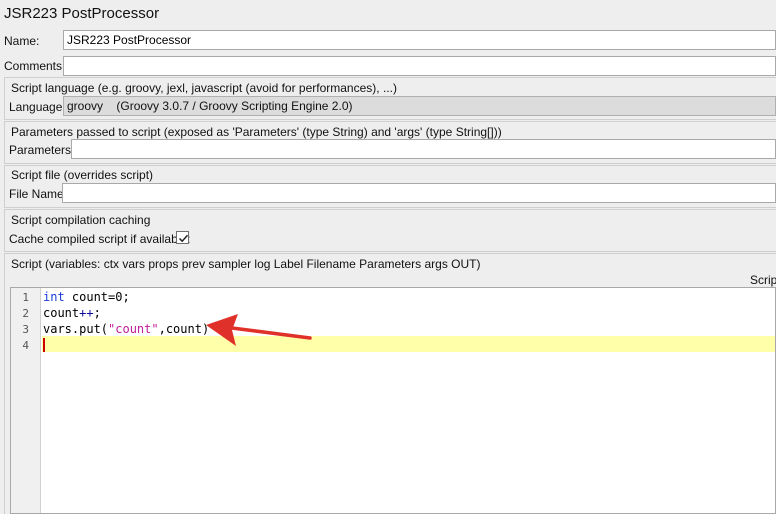 The image size is (776, 514). Describe the element at coordinates (133, 329) in the screenshot. I see `string-literal: "count"` at that location.